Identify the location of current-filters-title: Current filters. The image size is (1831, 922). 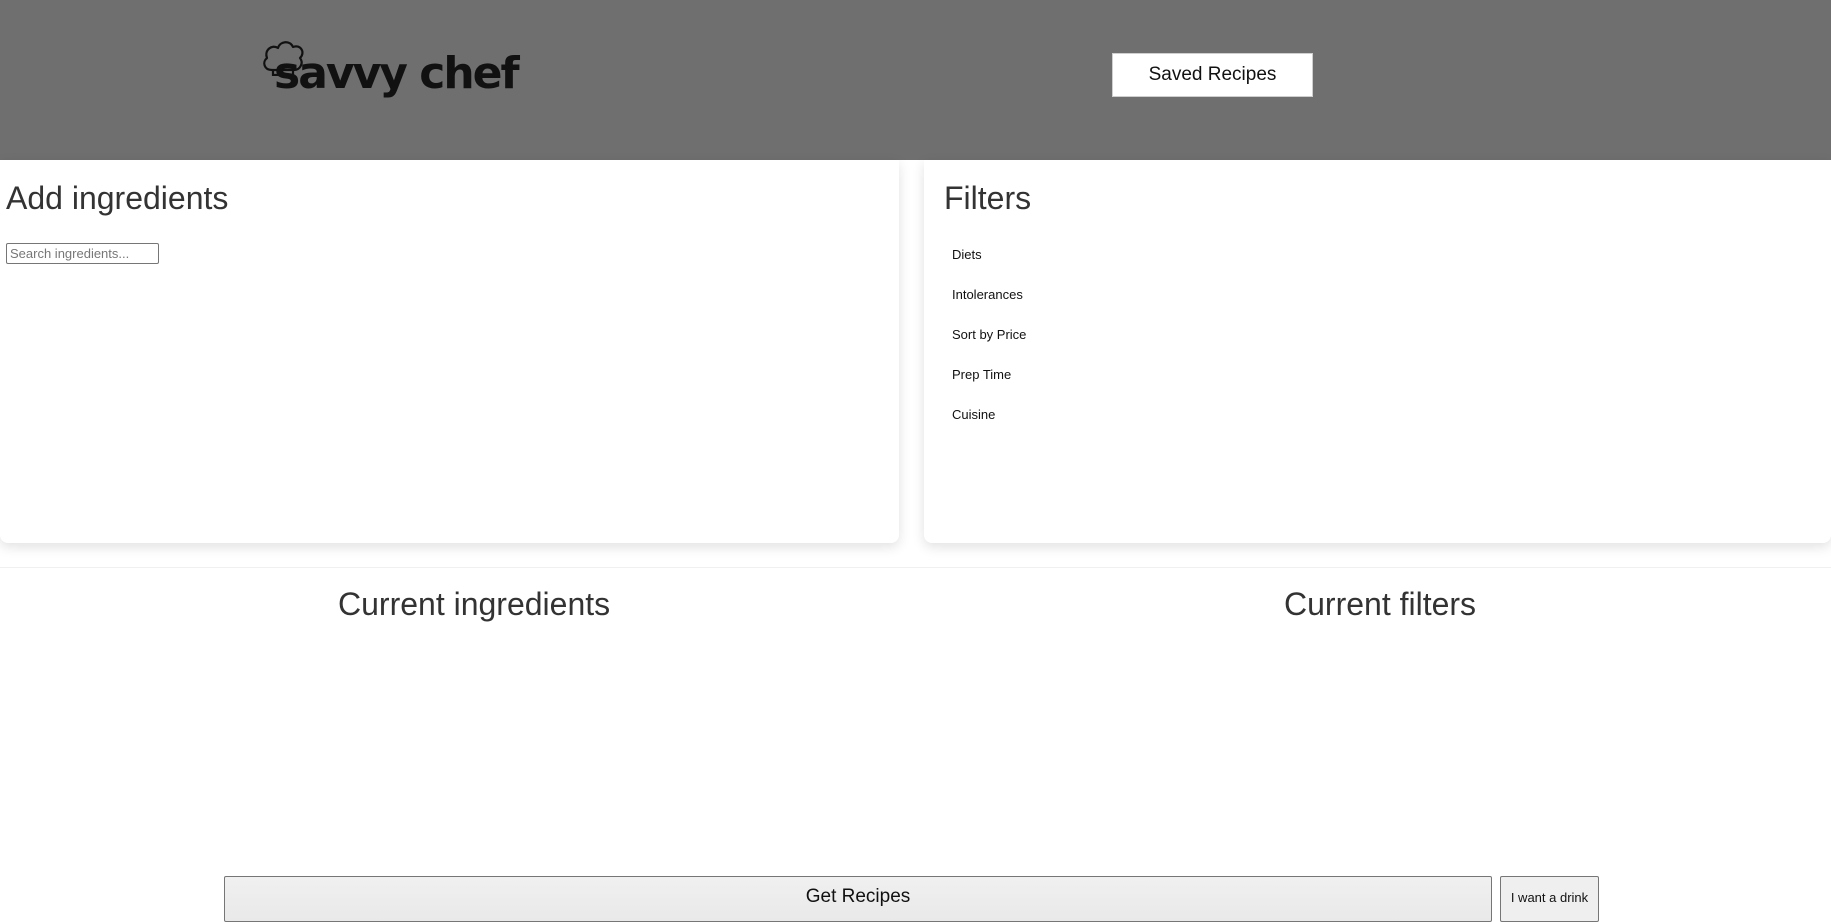
(1380, 604).